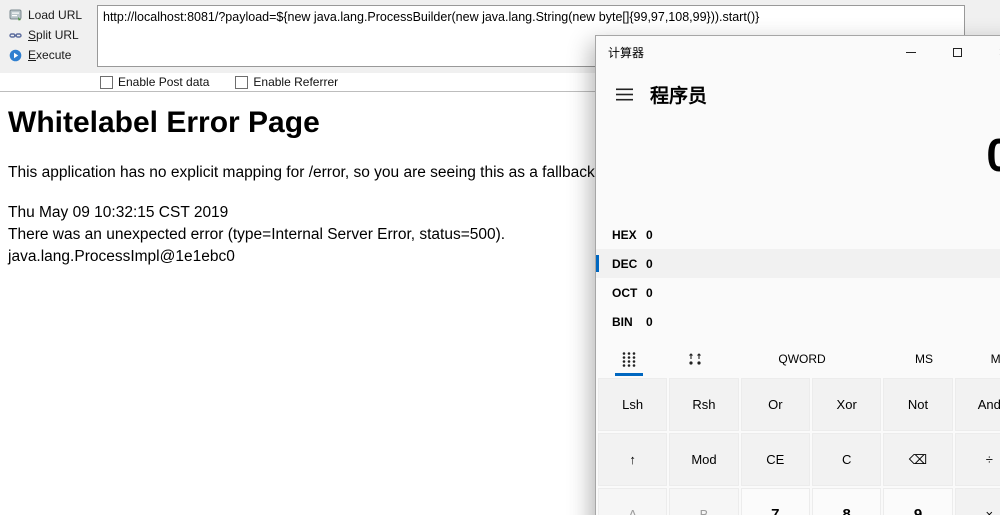 The width and height of the screenshot is (1000, 515). I want to click on key-xor: Xor, so click(847, 404).